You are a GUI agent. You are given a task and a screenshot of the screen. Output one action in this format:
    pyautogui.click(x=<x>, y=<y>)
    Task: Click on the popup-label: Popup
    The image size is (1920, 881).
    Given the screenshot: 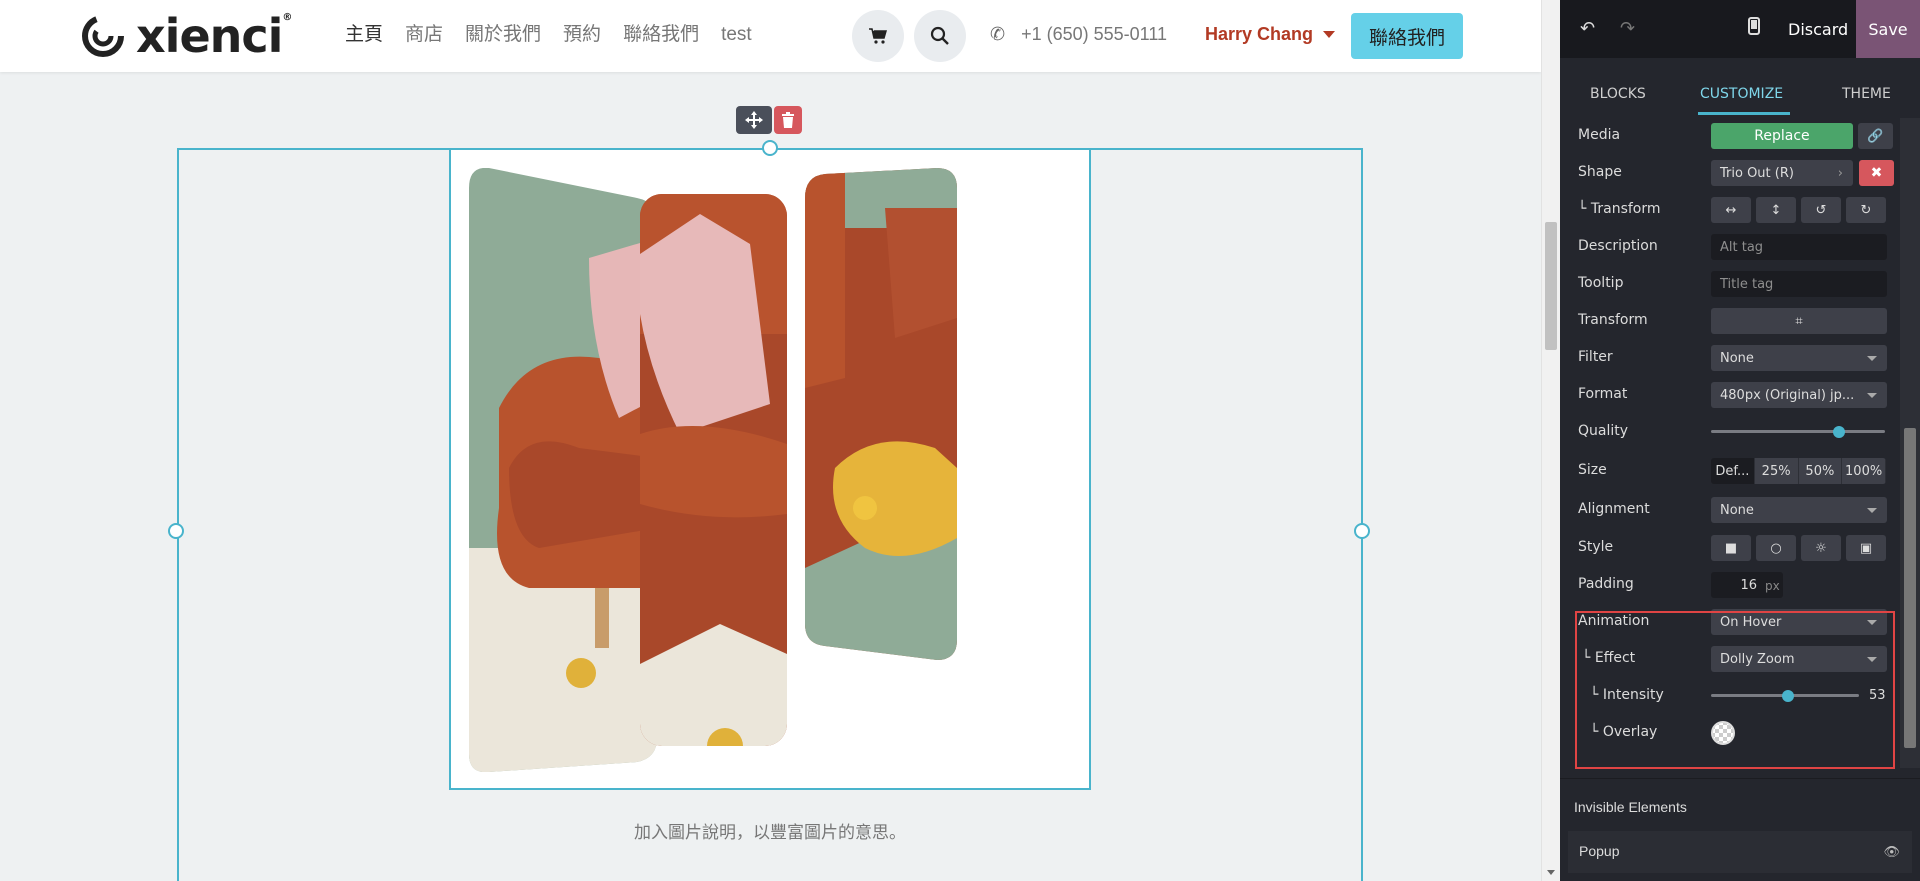 What is the action you would take?
    pyautogui.click(x=1599, y=851)
    